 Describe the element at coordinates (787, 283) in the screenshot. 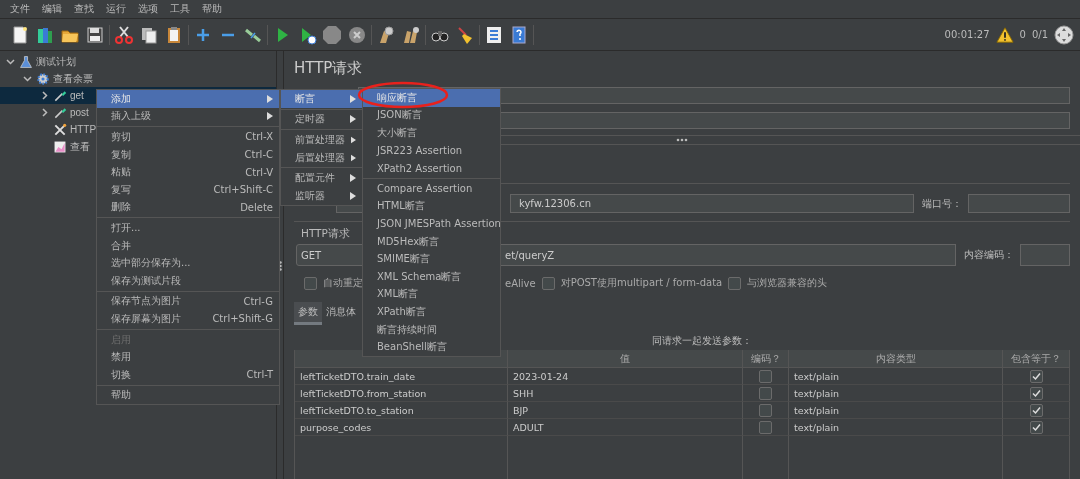

I see `option-label: 与浏览器兼容的头` at that location.